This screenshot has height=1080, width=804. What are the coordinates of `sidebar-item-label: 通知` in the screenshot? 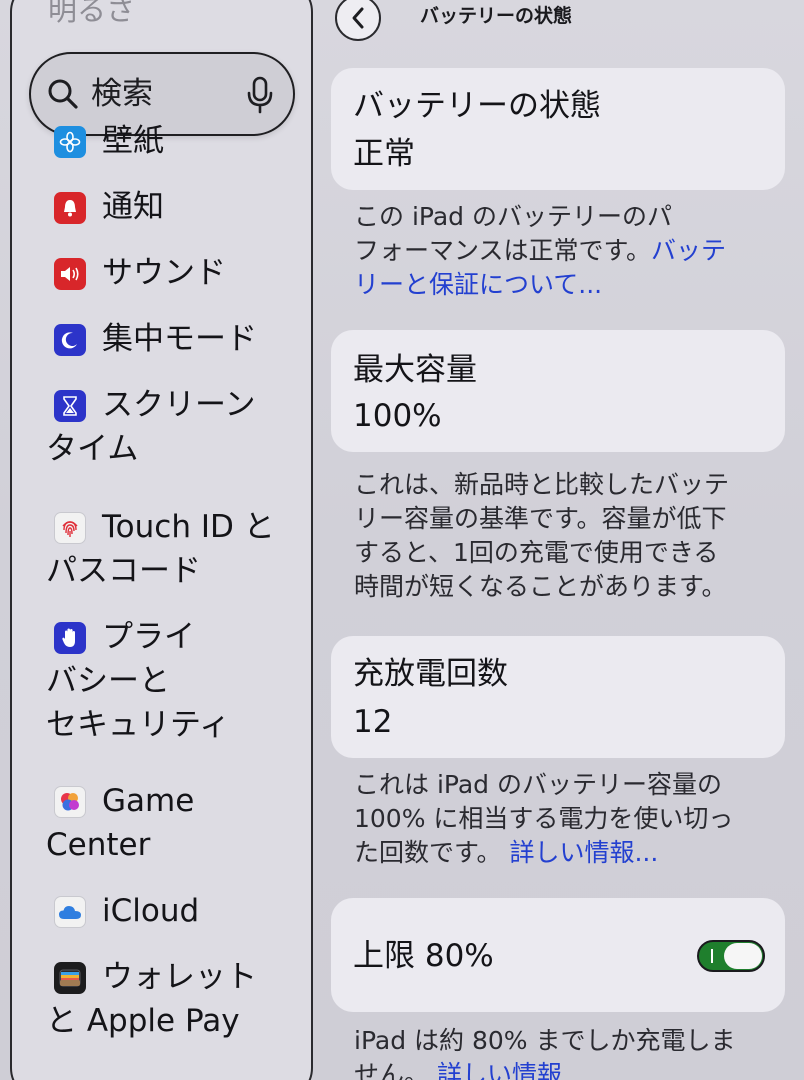 It's located at (133, 207).